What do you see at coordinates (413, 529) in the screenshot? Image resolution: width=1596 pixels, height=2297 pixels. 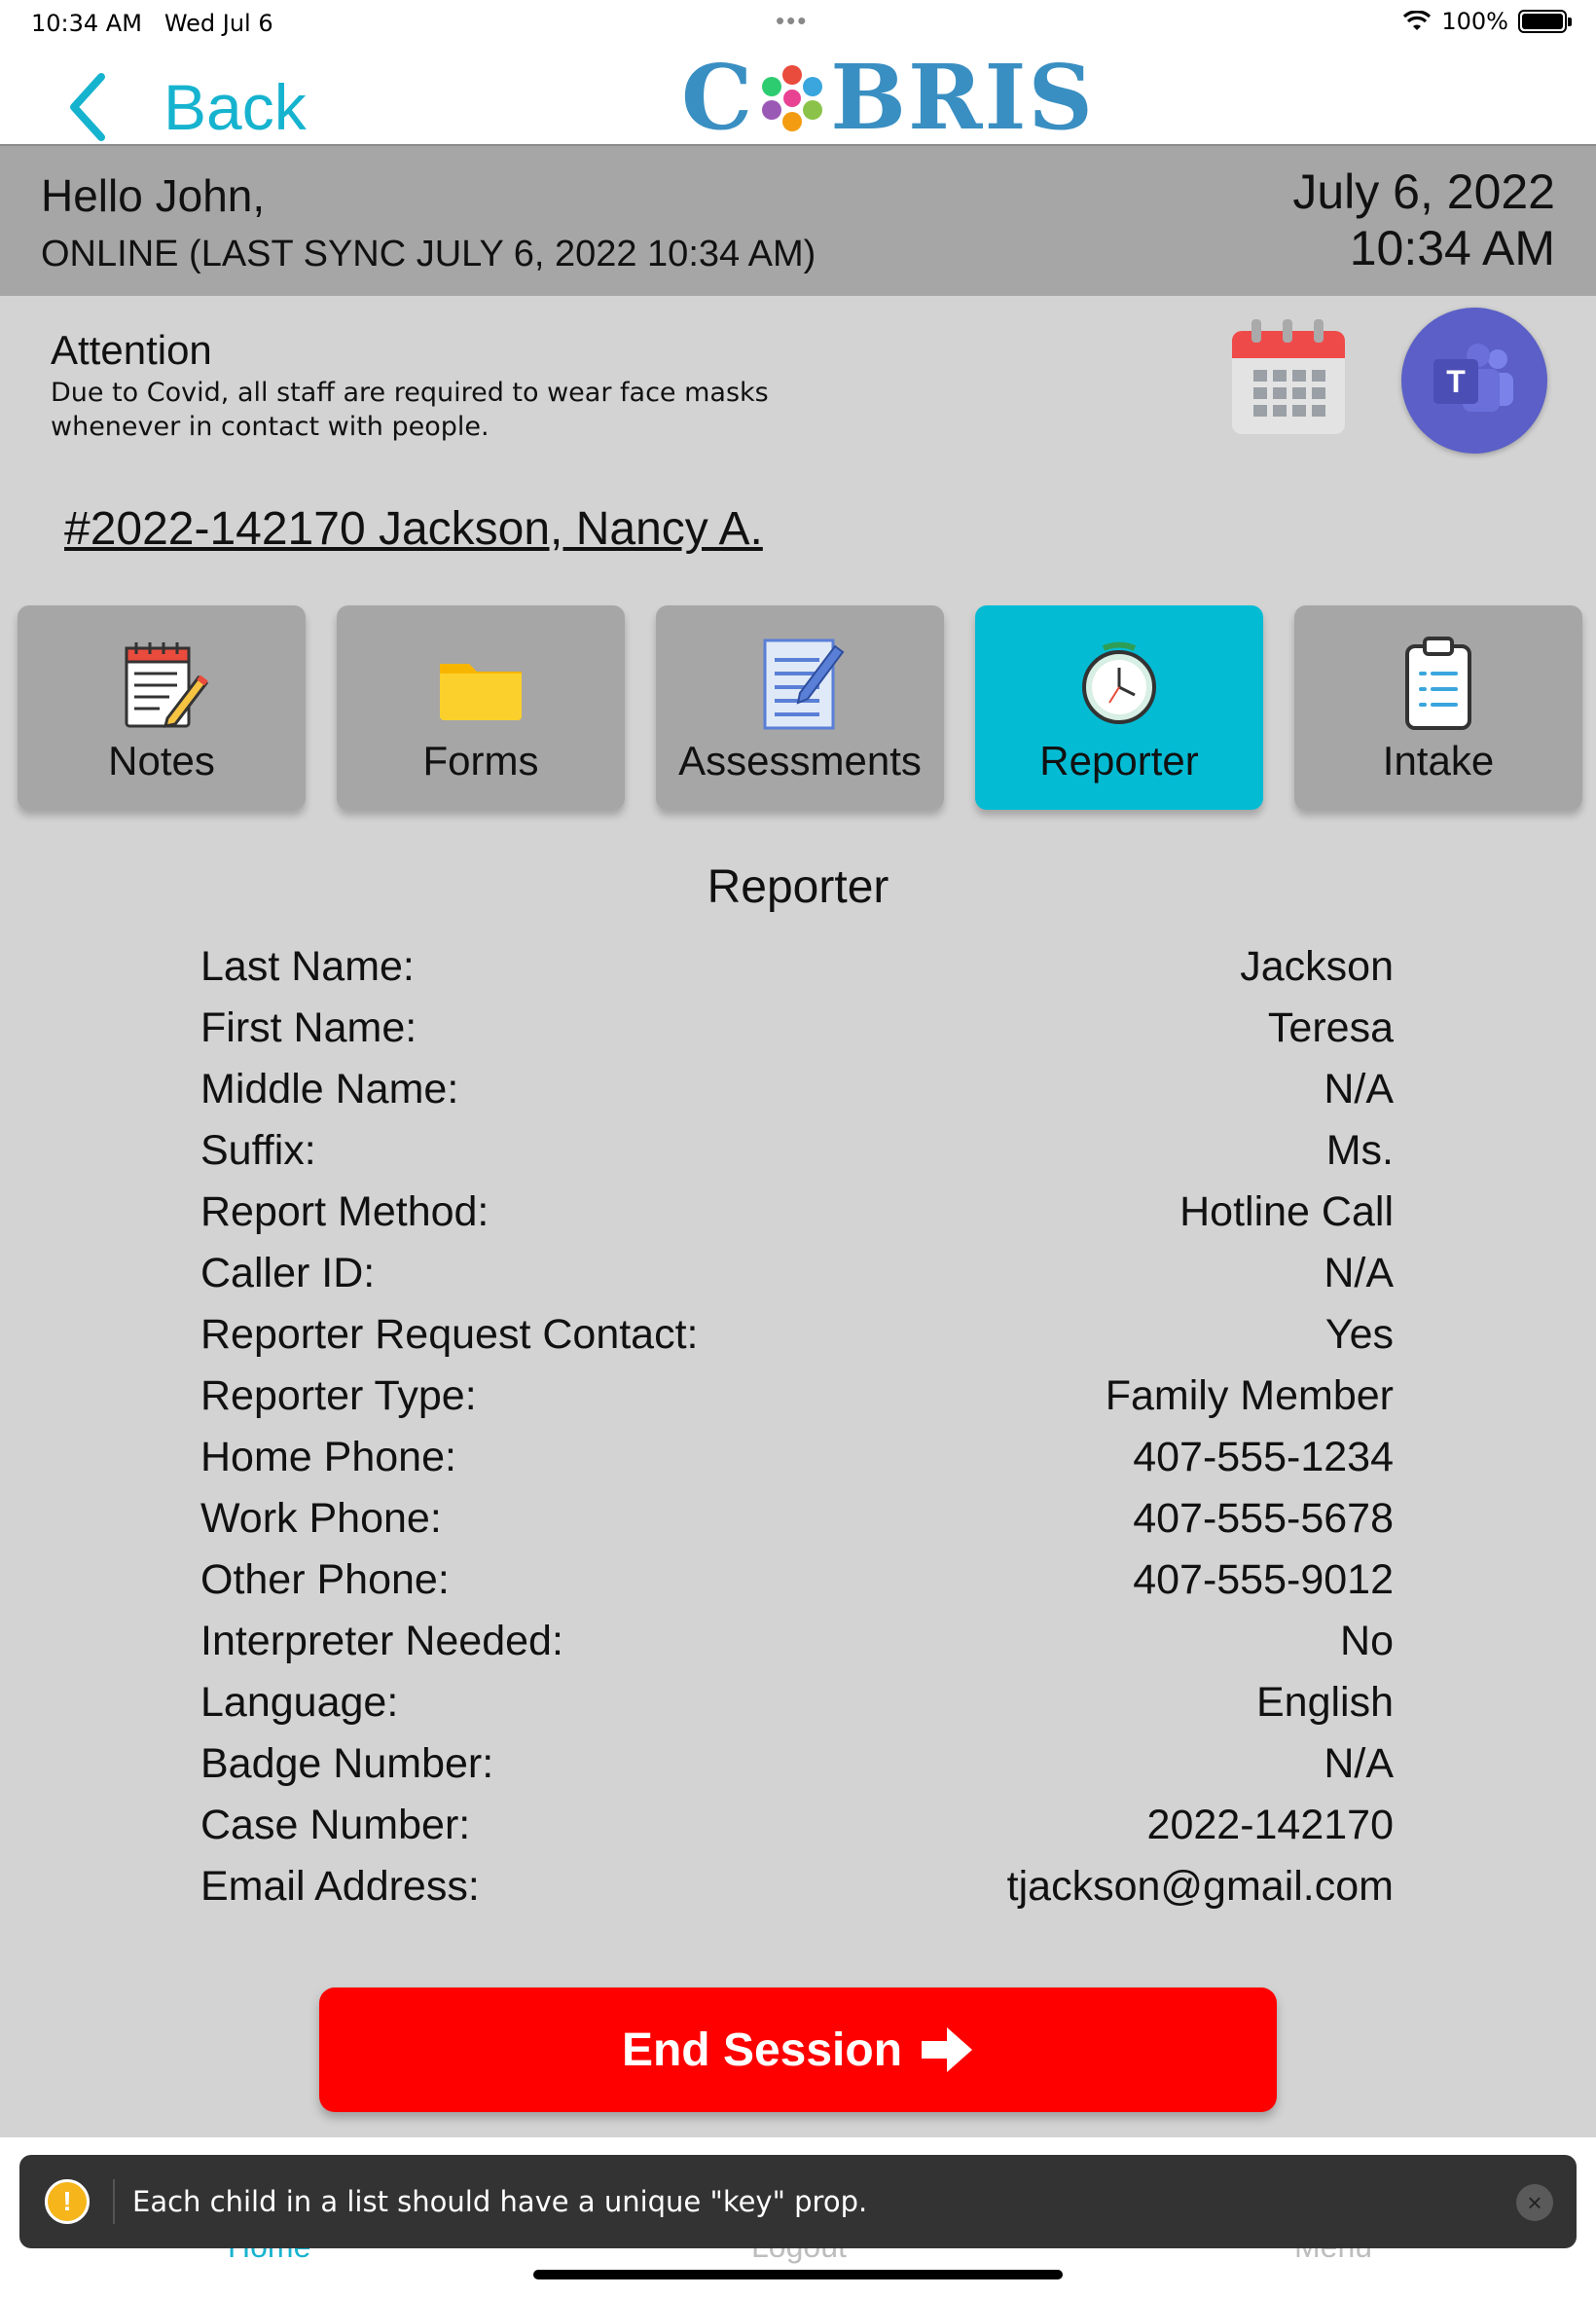 I see `case-link: #2022-142170 Jackson, Nancy A.` at bounding box center [413, 529].